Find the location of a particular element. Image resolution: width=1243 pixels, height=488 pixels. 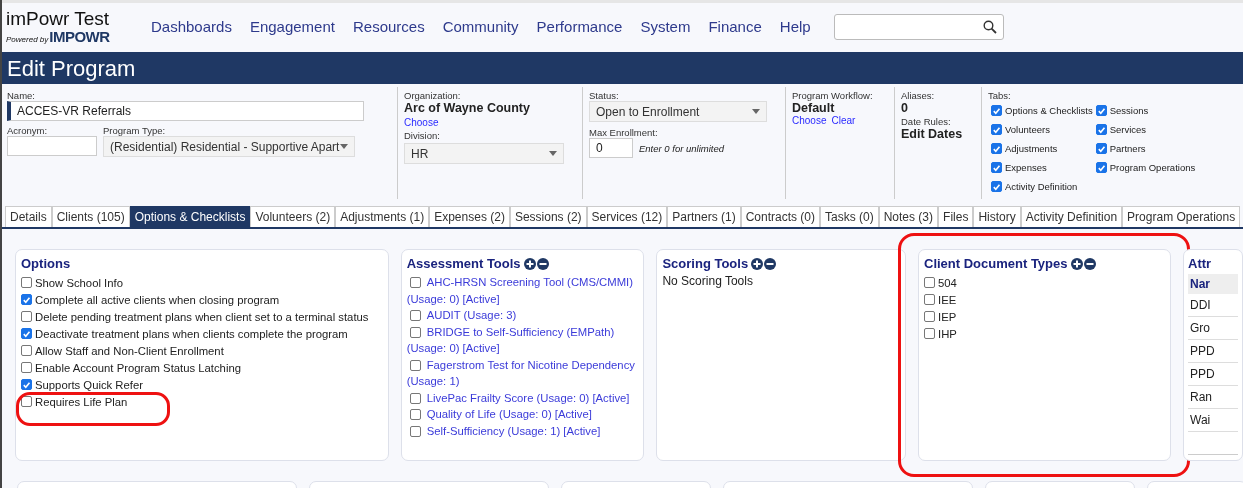

tab: Notes (3) is located at coordinates (908, 216).